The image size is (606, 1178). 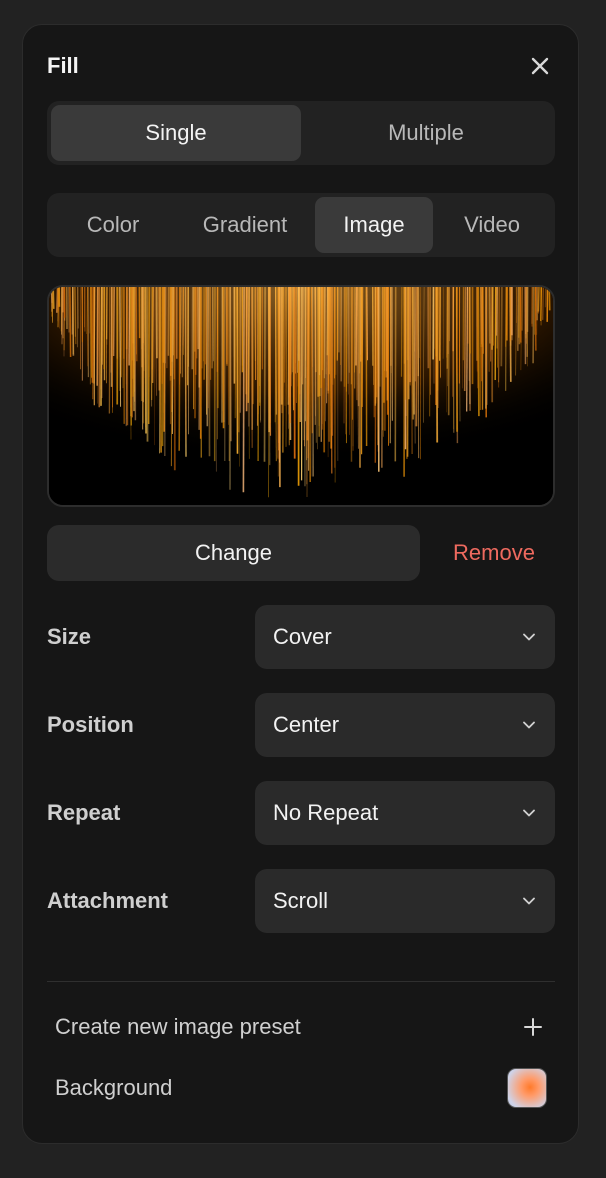 I want to click on create-preset-label: Create new image preset, so click(x=178, y=1026).